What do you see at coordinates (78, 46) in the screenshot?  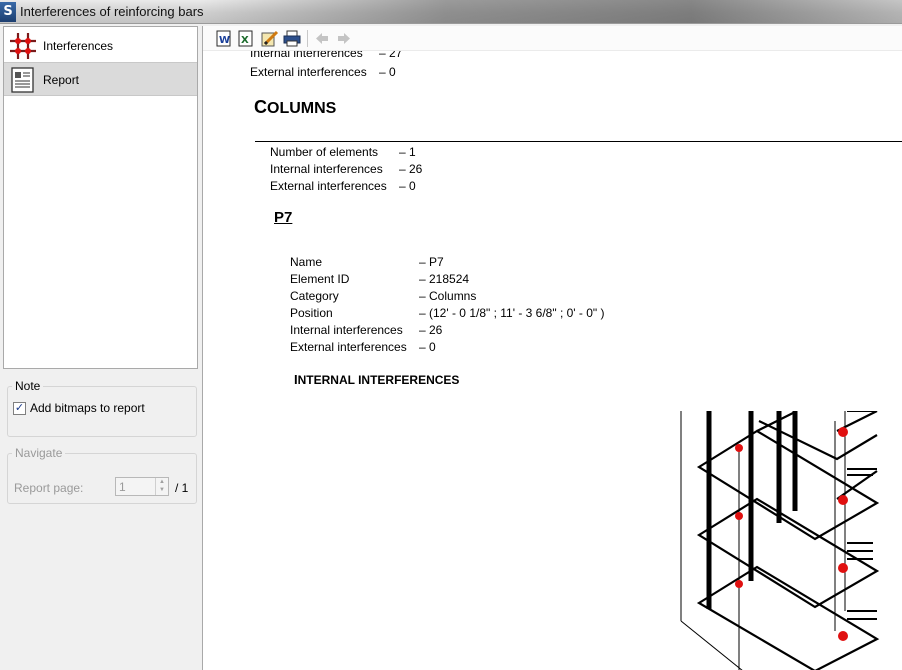 I see `sidebar-item-label: Interferences` at bounding box center [78, 46].